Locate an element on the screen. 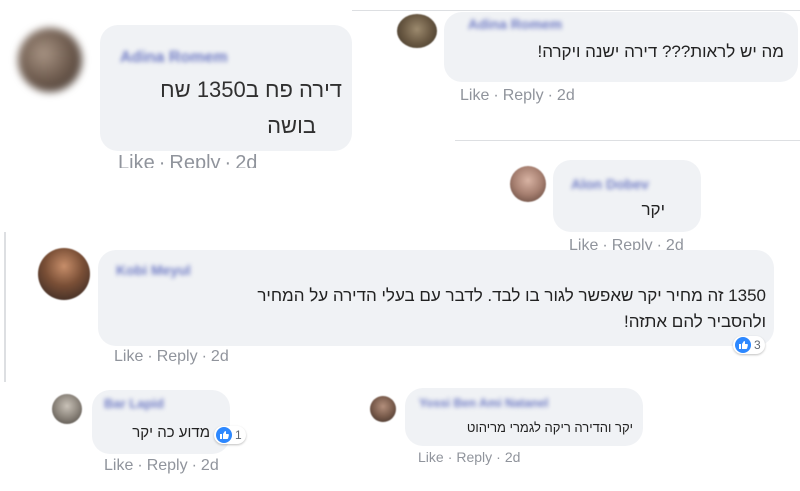  reaction-badge: 1 is located at coordinates (230, 435).